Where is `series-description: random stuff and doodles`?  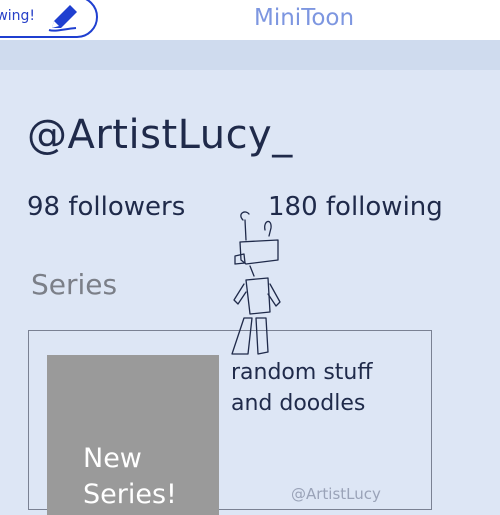 series-description: random stuff and doodles is located at coordinates (302, 388).